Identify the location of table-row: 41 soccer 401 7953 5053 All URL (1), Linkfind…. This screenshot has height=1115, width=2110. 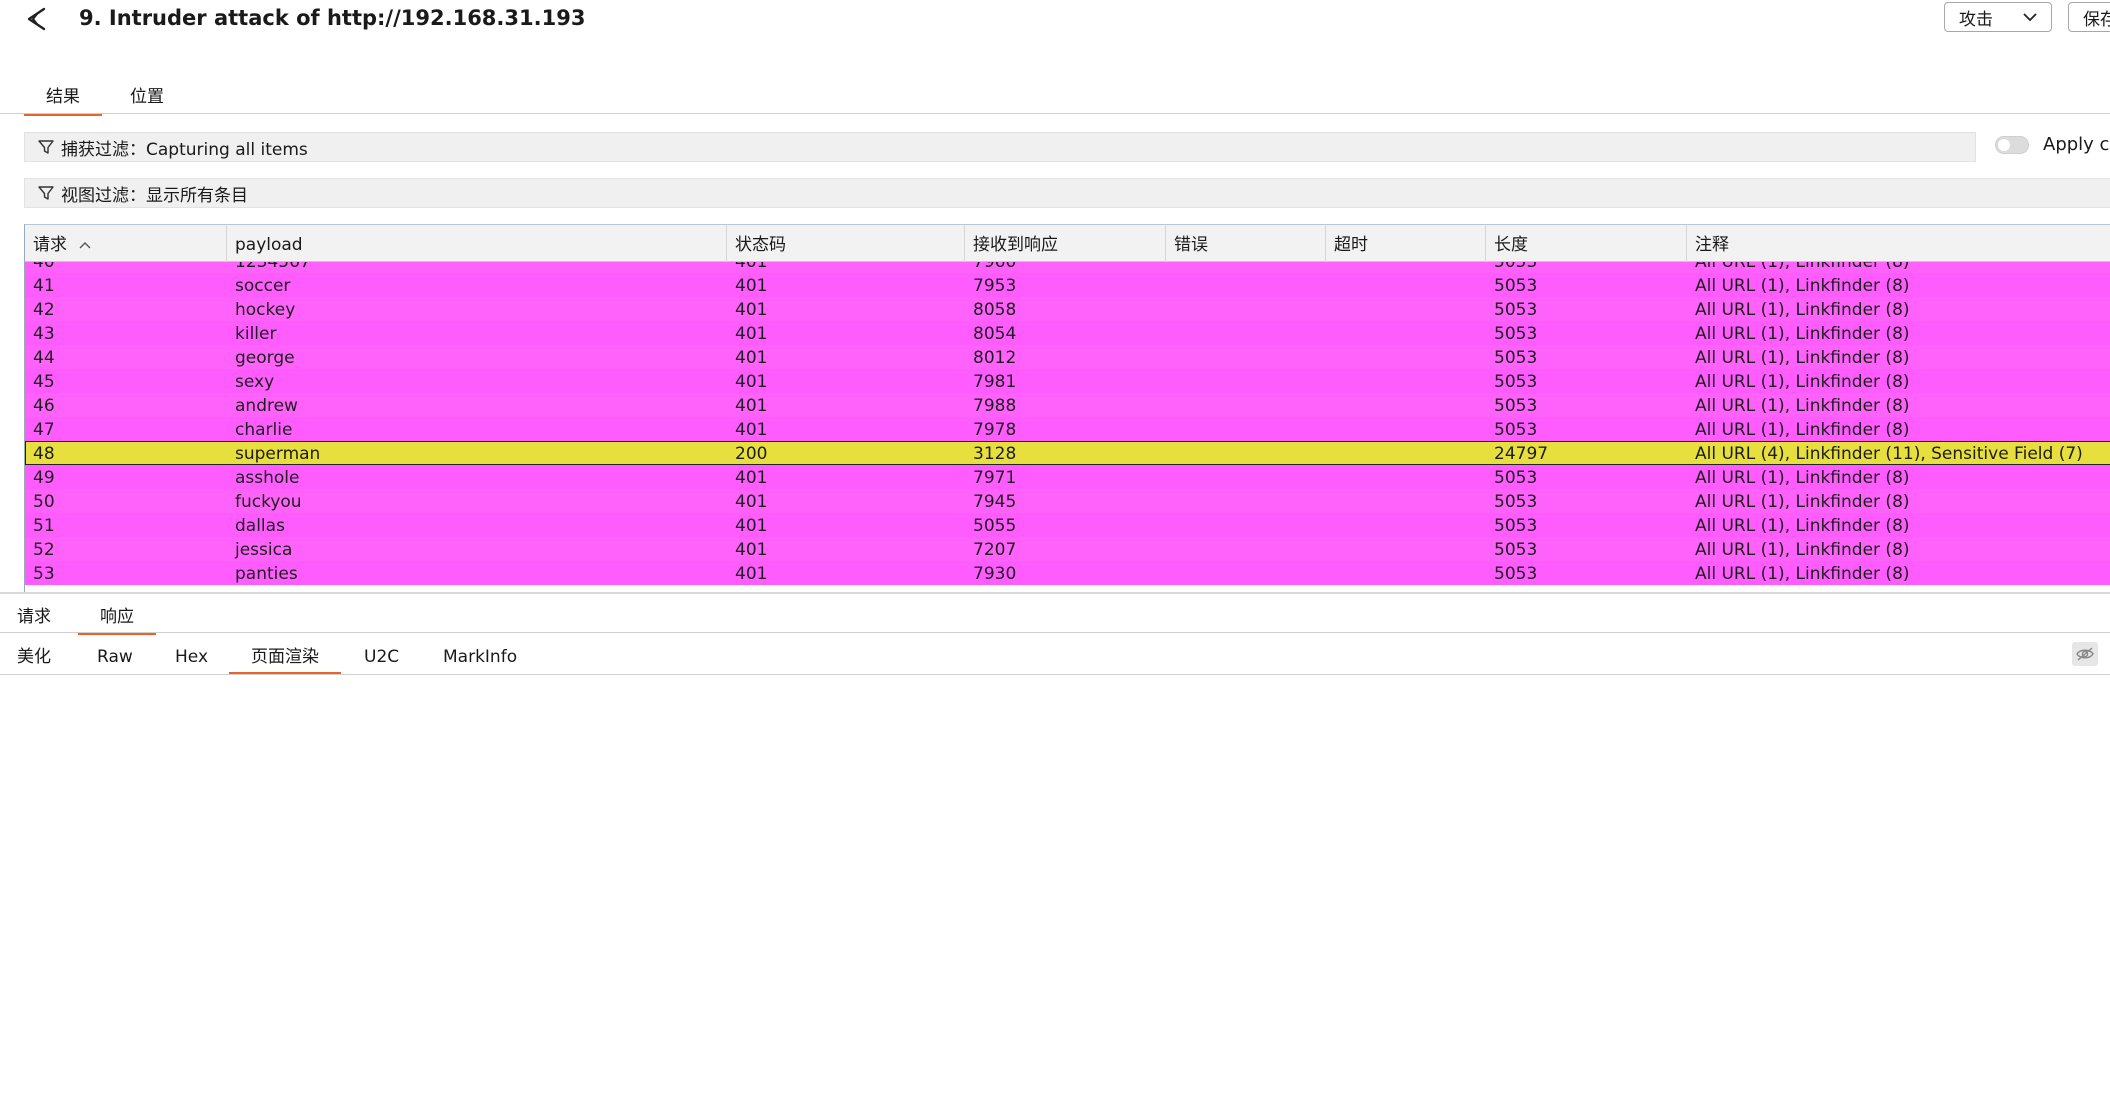
(1067, 285).